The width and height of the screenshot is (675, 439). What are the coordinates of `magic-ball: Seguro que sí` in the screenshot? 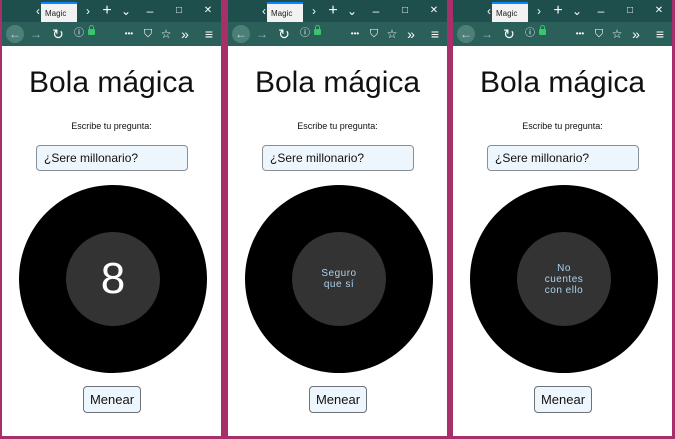 It's located at (339, 279).